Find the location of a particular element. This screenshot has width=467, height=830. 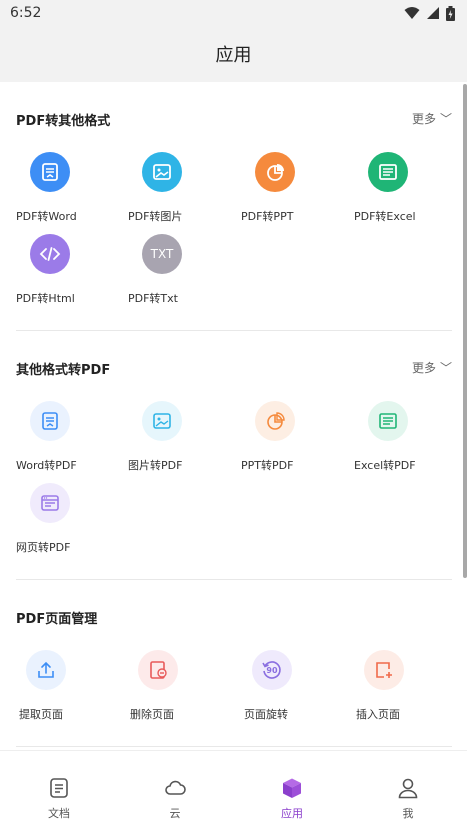

rotate-icon: 90 is located at coordinates (272, 670).